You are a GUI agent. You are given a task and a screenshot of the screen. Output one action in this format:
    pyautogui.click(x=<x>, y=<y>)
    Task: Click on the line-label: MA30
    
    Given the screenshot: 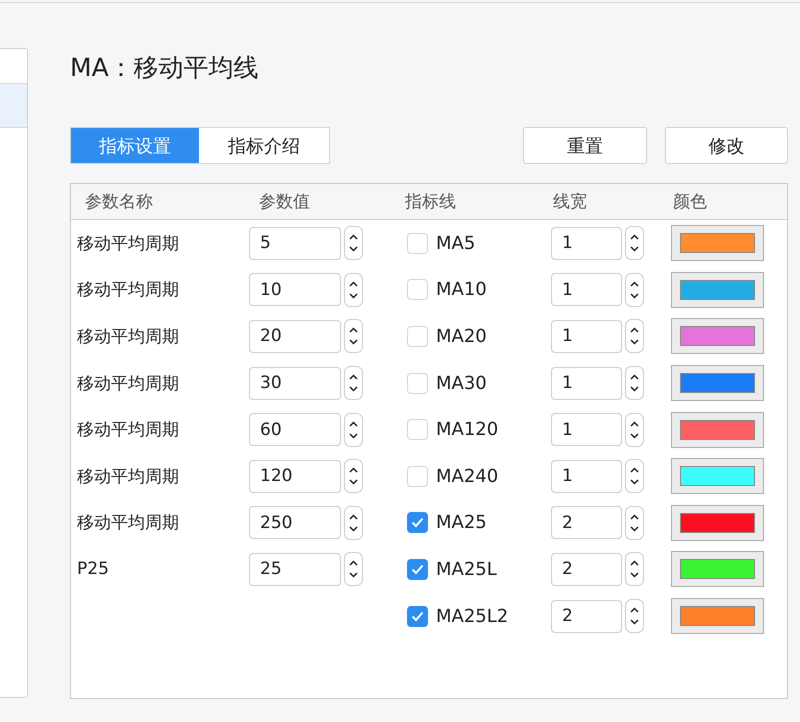 What is the action you would take?
    pyautogui.click(x=461, y=383)
    